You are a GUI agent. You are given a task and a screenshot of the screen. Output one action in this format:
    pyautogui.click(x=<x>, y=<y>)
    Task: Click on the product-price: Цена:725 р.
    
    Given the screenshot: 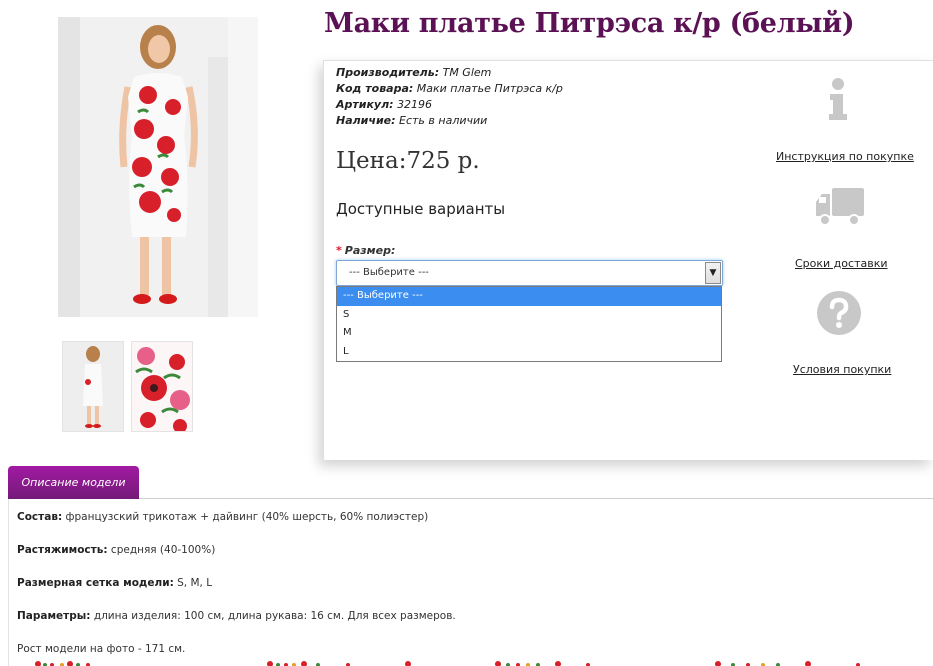 What is the action you would take?
    pyautogui.click(x=408, y=161)
    